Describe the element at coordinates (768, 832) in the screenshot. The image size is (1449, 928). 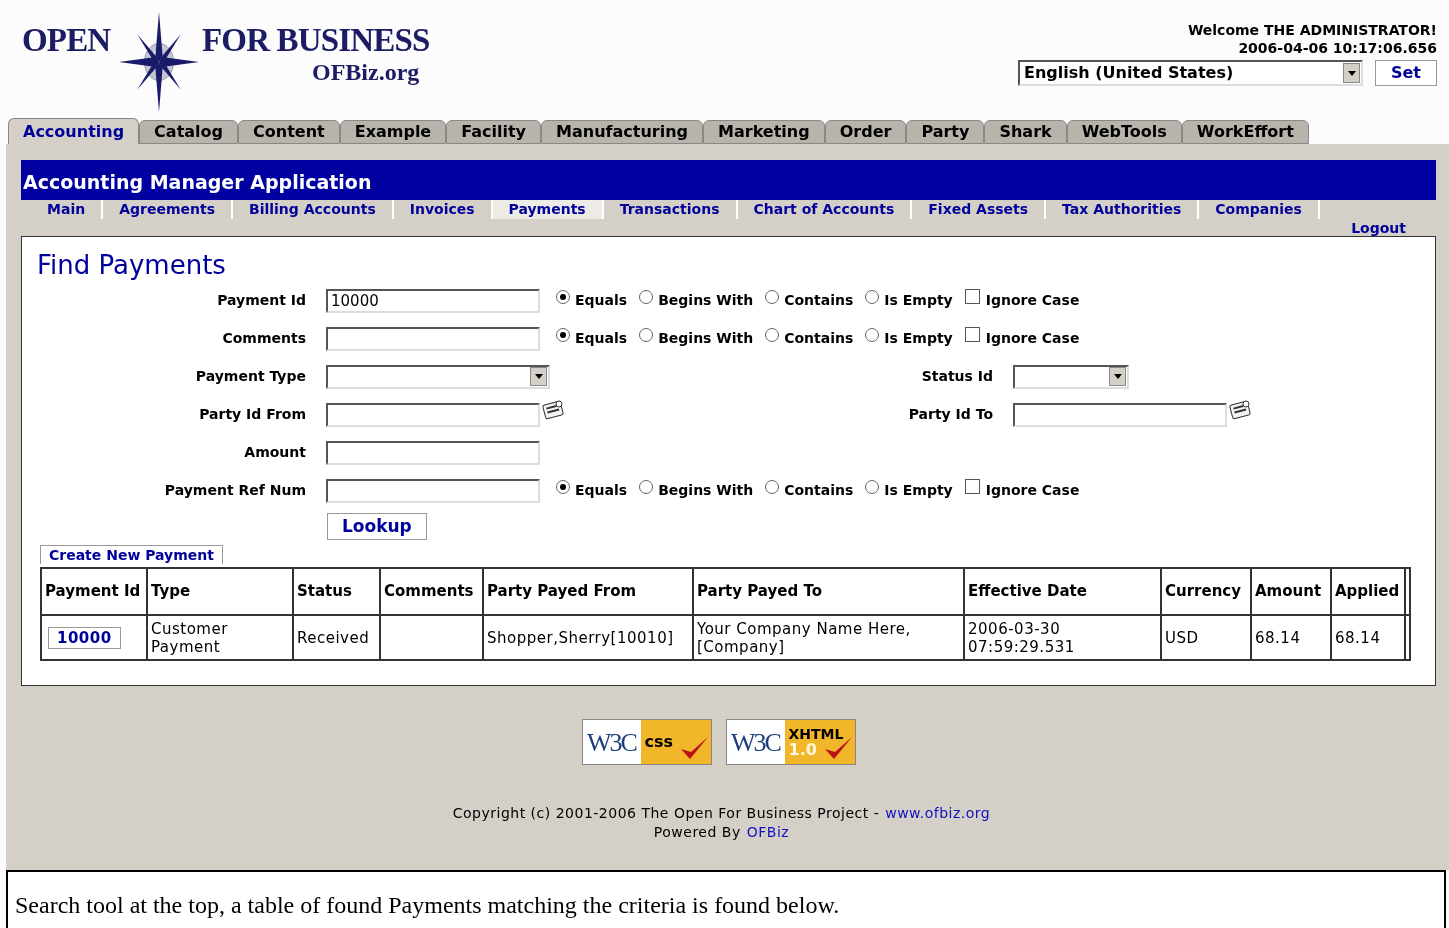
I see `ofbiz-link: OFBiz` at that location.